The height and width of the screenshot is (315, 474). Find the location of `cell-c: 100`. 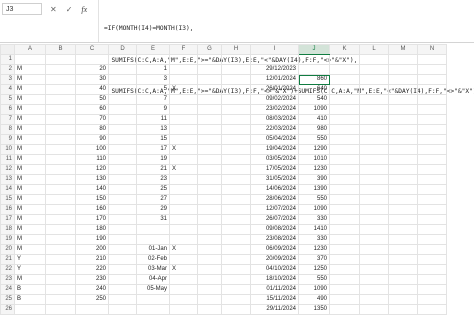

cell-c: 100 is located at coordinates (92, 149).